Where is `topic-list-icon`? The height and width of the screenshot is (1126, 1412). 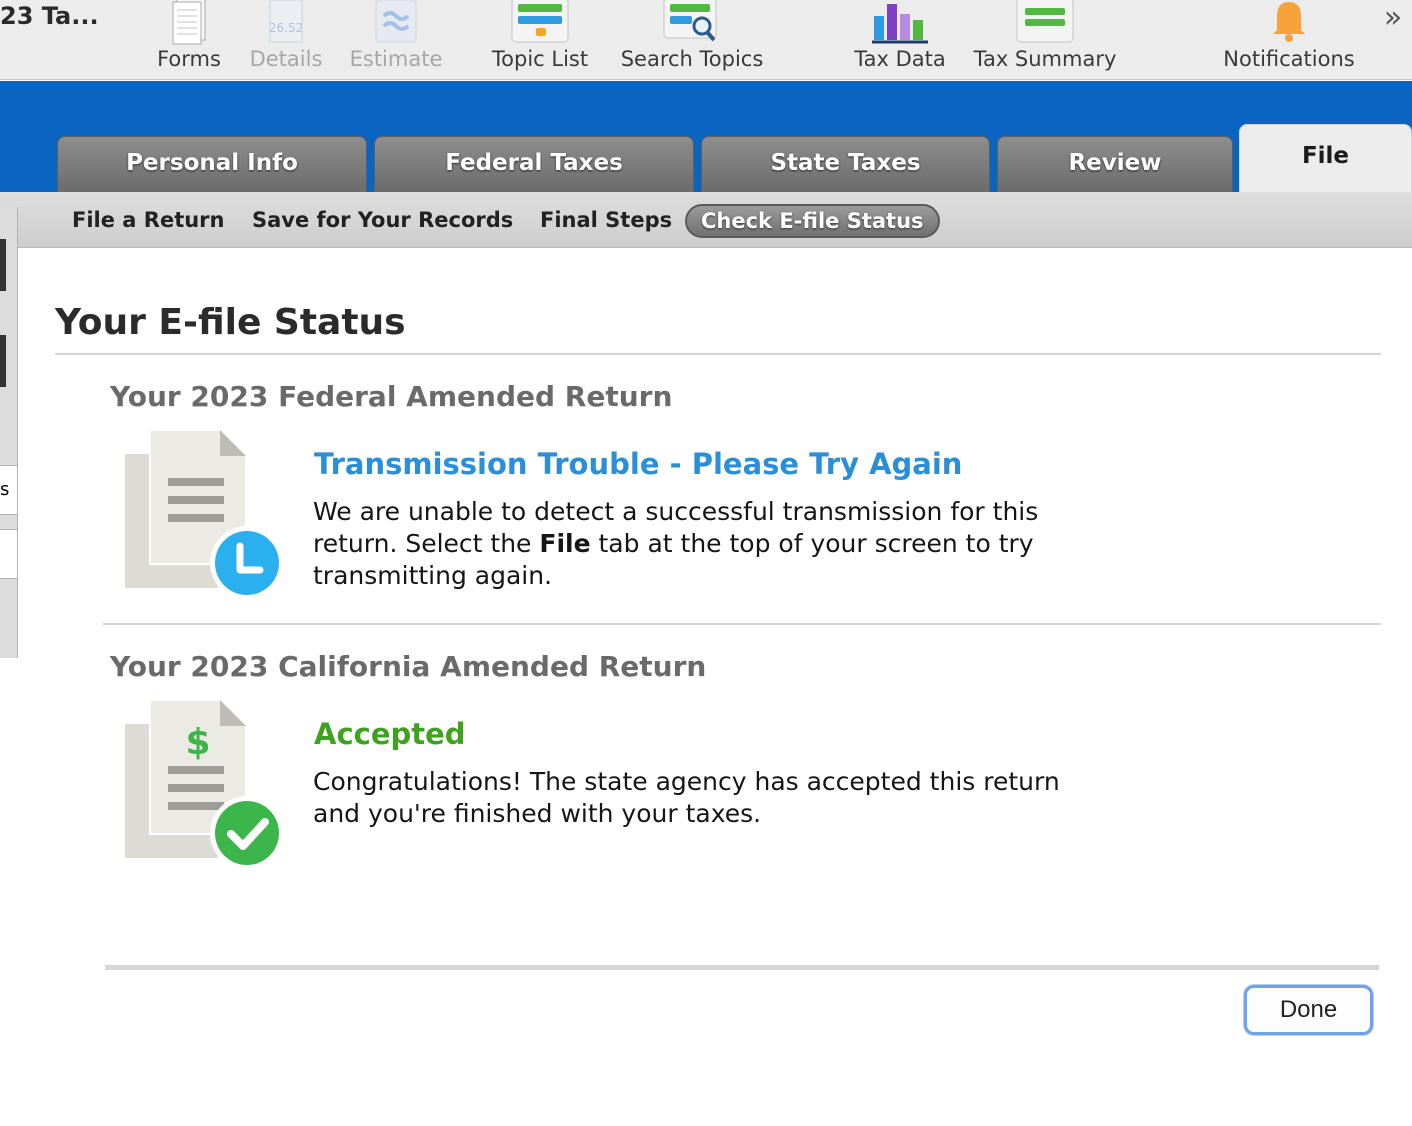 topic-list-icon is located at coordinates (540, 21).